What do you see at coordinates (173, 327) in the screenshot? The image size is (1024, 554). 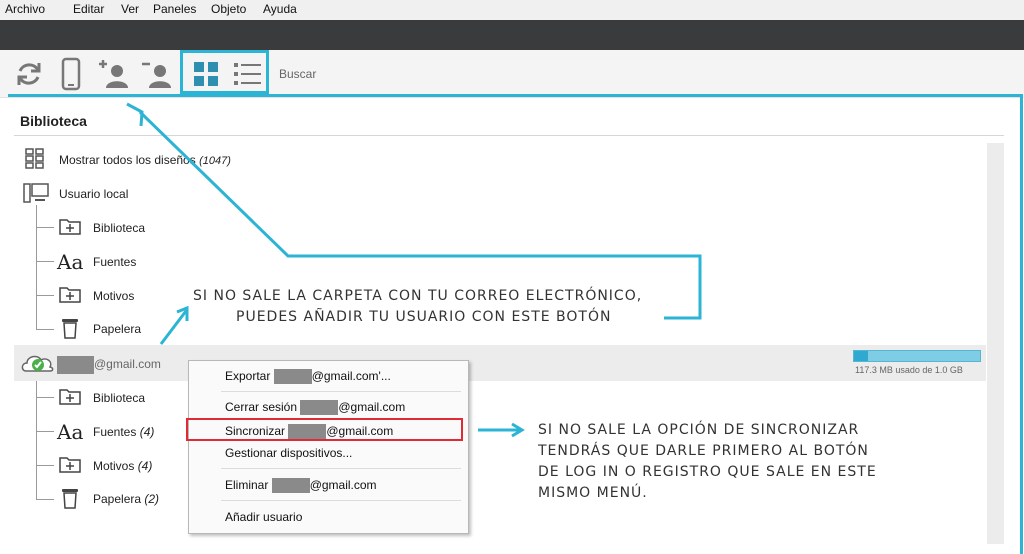 I see `arrow-to-account` at bounding box center [173, 327].